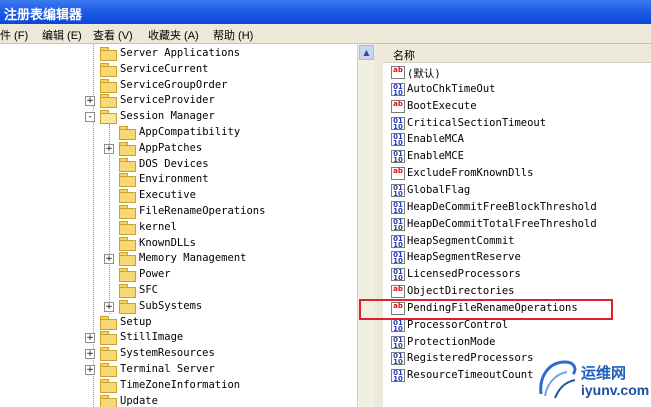 Image resolution: width=651 pixels, height=407 pixels. Describe the element at coordinates (171, 305) in the screenshot. I see `tree-item-label: SubSystems` at that location.